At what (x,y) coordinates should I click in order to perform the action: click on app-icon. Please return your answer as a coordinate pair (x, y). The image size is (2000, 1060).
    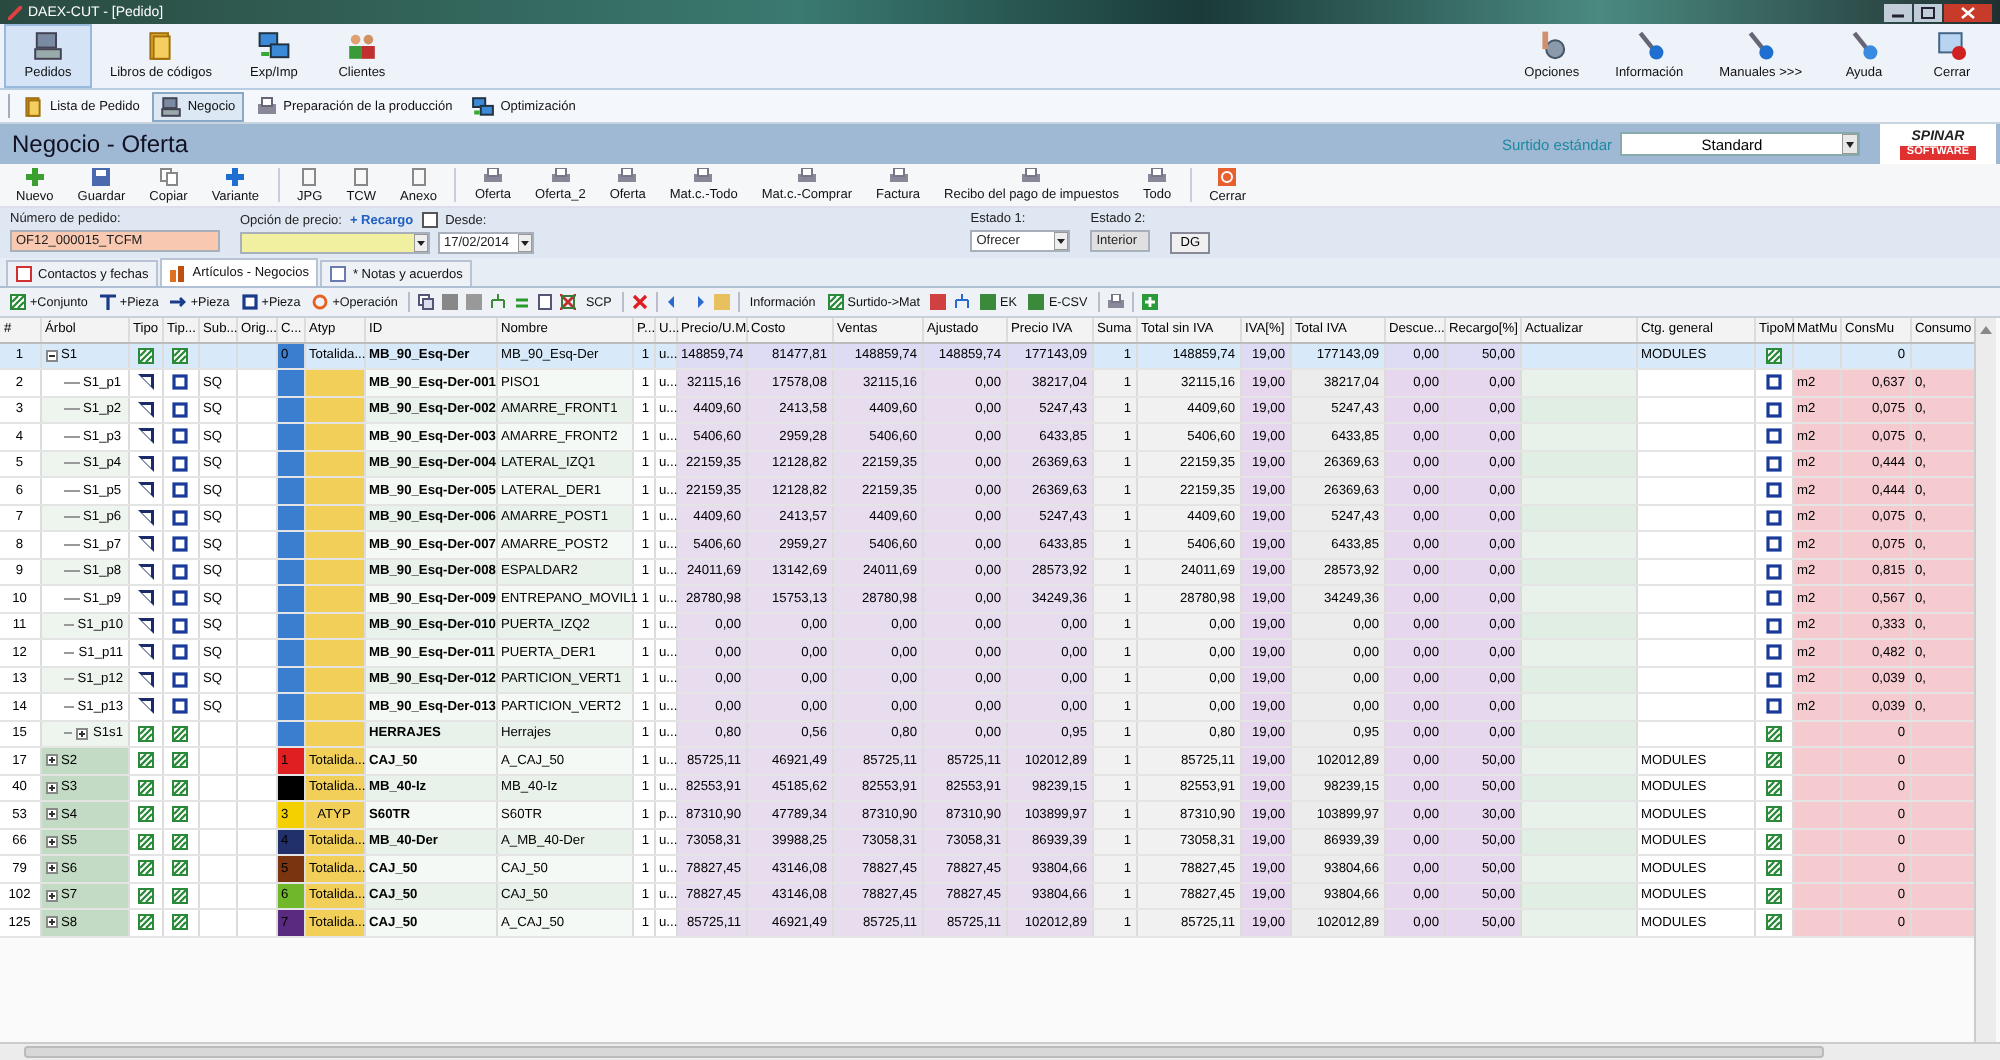
    Looking at the image, I should click on (15, 12).